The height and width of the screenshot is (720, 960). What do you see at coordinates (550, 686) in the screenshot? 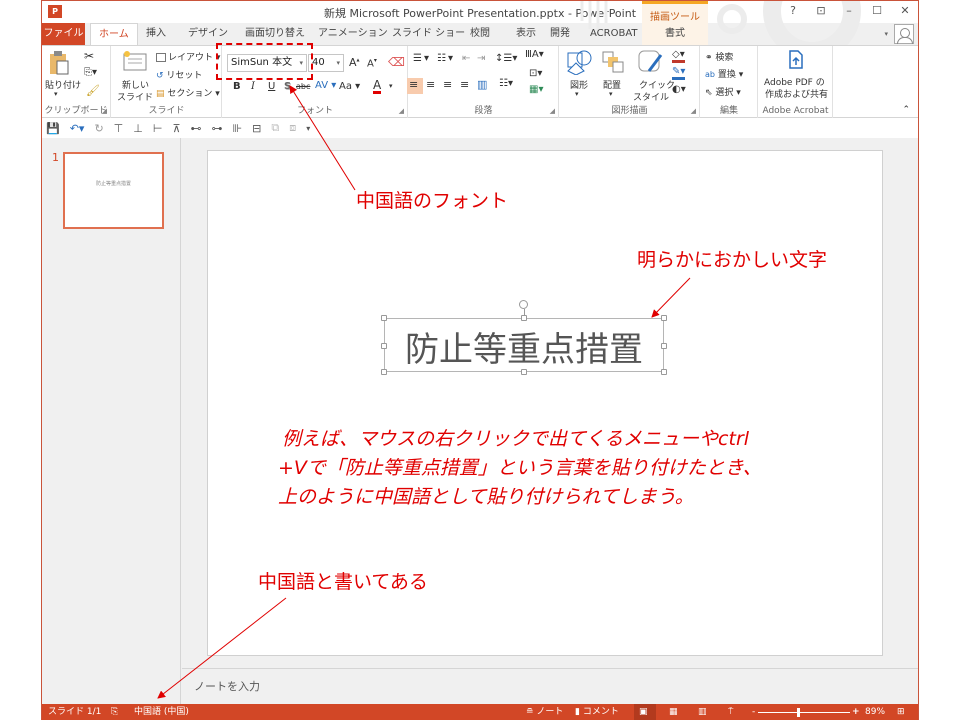
I see `notes-pane: ノートを入力` at bounding box center [550, 686].